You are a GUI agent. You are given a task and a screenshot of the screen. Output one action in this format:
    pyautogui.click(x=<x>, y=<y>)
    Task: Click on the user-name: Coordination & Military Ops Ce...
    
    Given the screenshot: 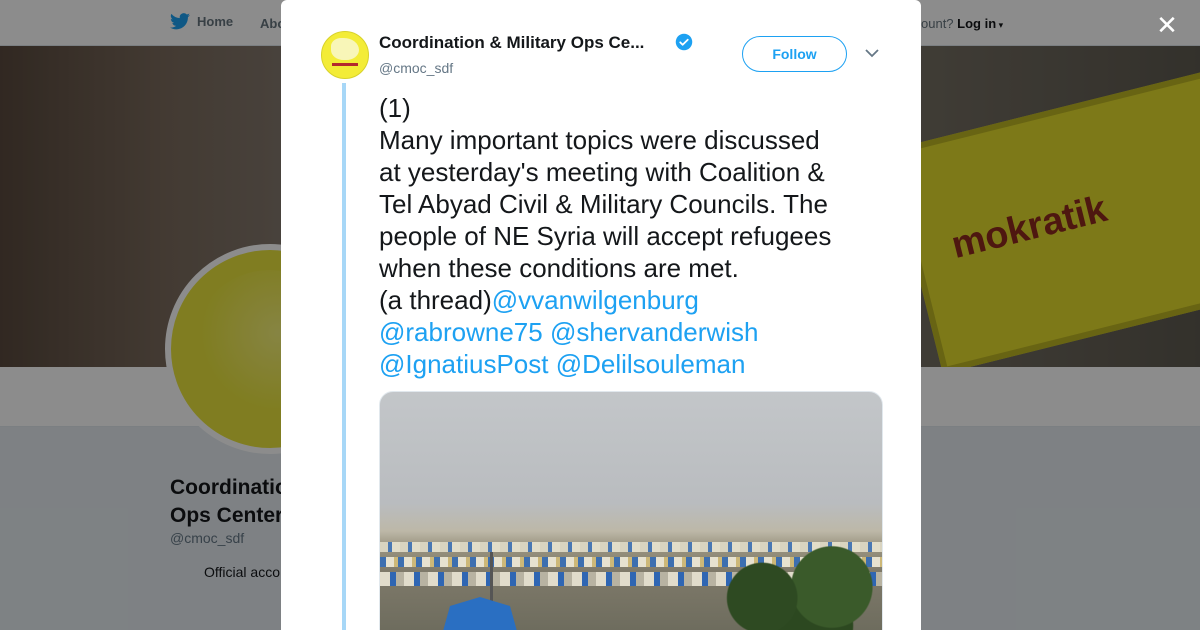 What is the action you would take?
    pyautogui.click(x=511, y=43)
    